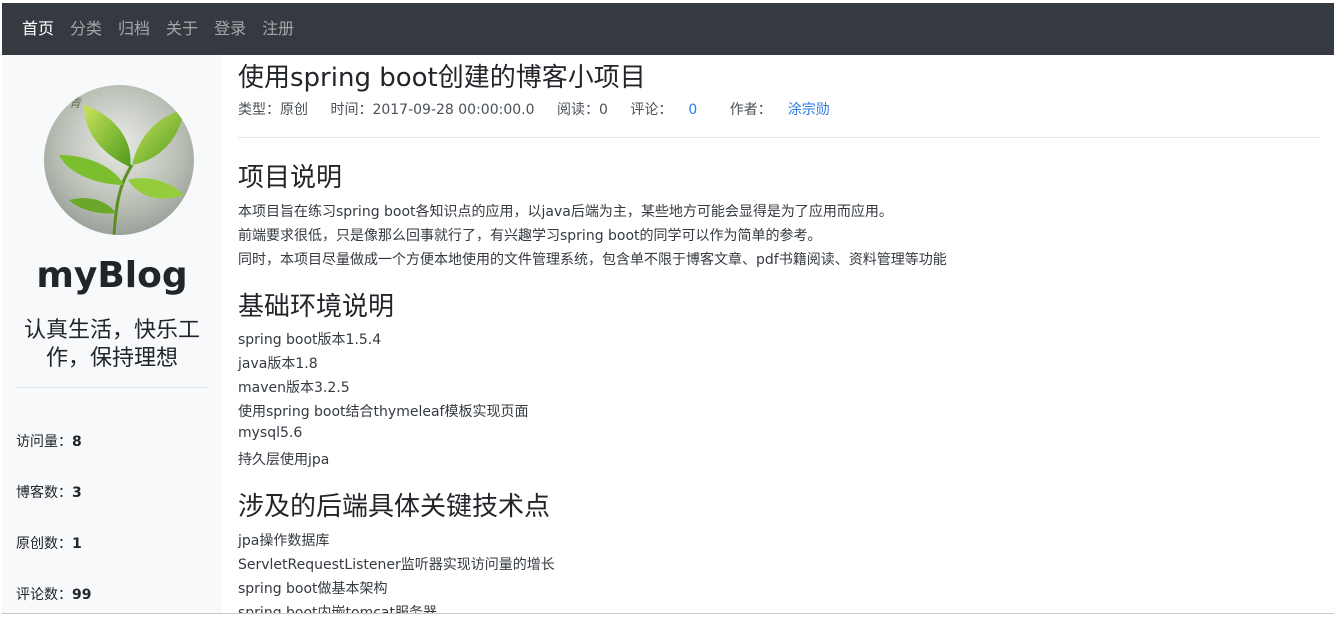 The width and height of the screenshot is (1334, 617). What do you see at coordinates (278, 364) in the screenshot?
I see `section-line: java版本1.8` at bounding box center [278, 364].